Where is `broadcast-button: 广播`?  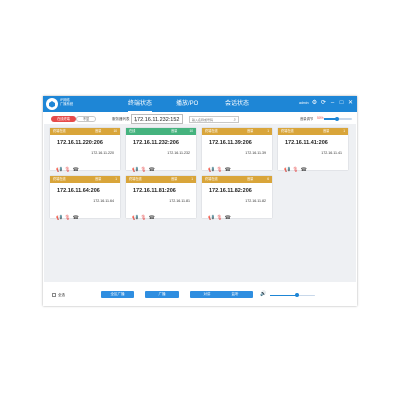
broadcast-button: 广播 is located at coordinates (162, 294).